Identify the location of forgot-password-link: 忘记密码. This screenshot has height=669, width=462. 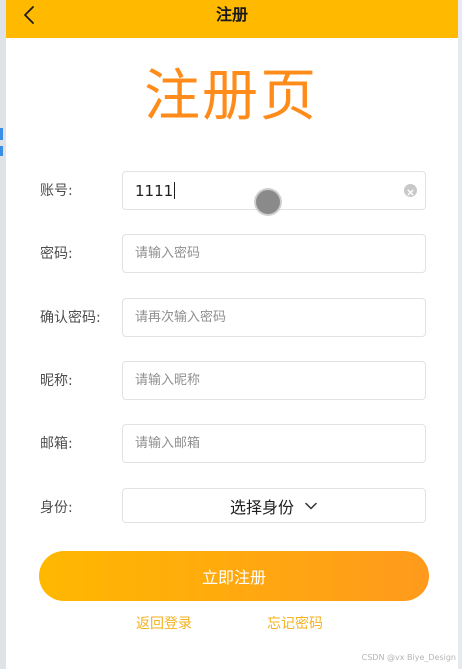
(295, 624).